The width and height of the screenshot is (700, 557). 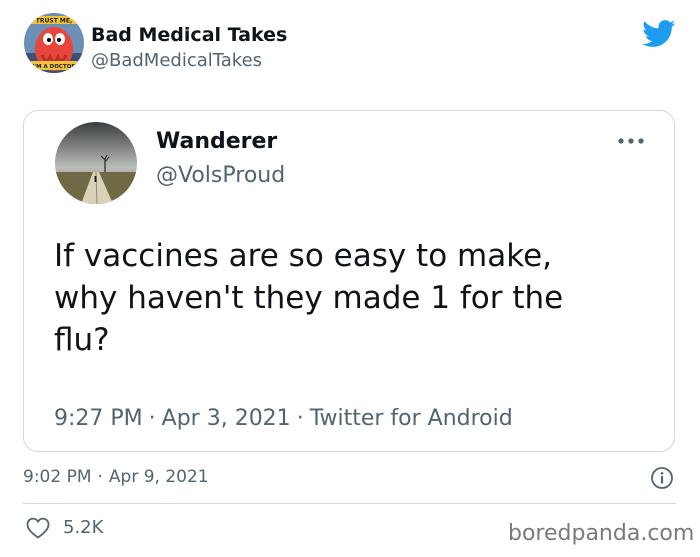 What do you see at coordinates (216, 142) in the screenshot?
I see `quoted-author-name: Wanderer` at bounding box center [216, 142].